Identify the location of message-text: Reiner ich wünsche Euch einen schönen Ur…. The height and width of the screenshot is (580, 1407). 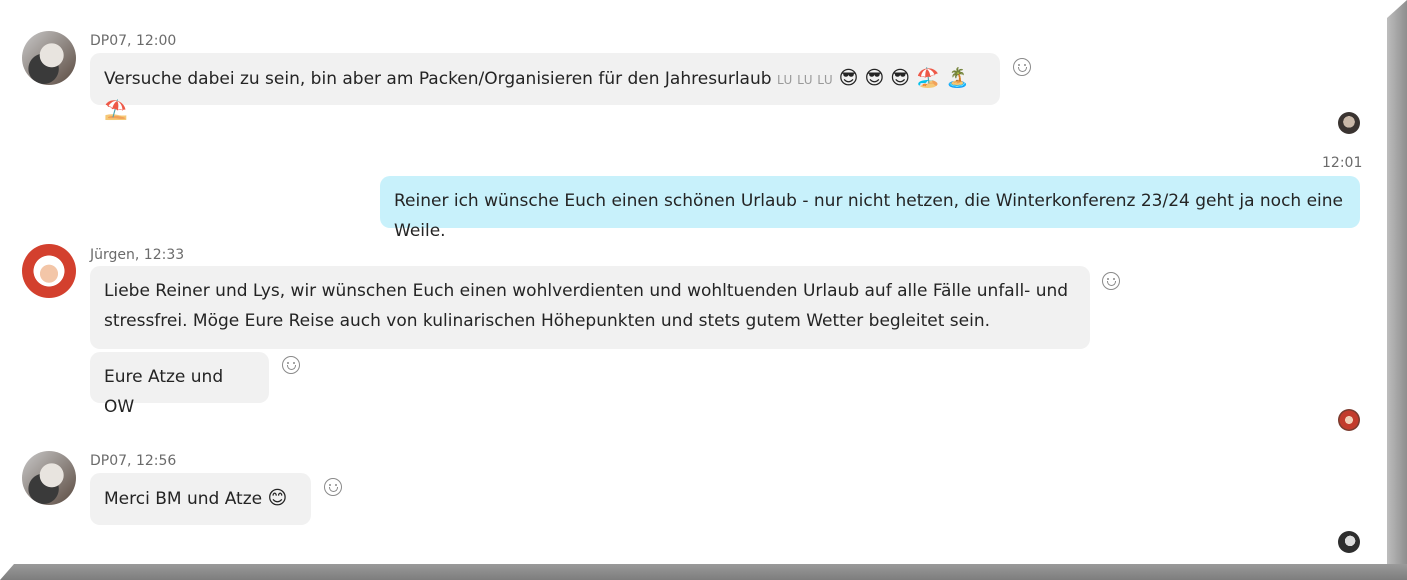
(869, 216).